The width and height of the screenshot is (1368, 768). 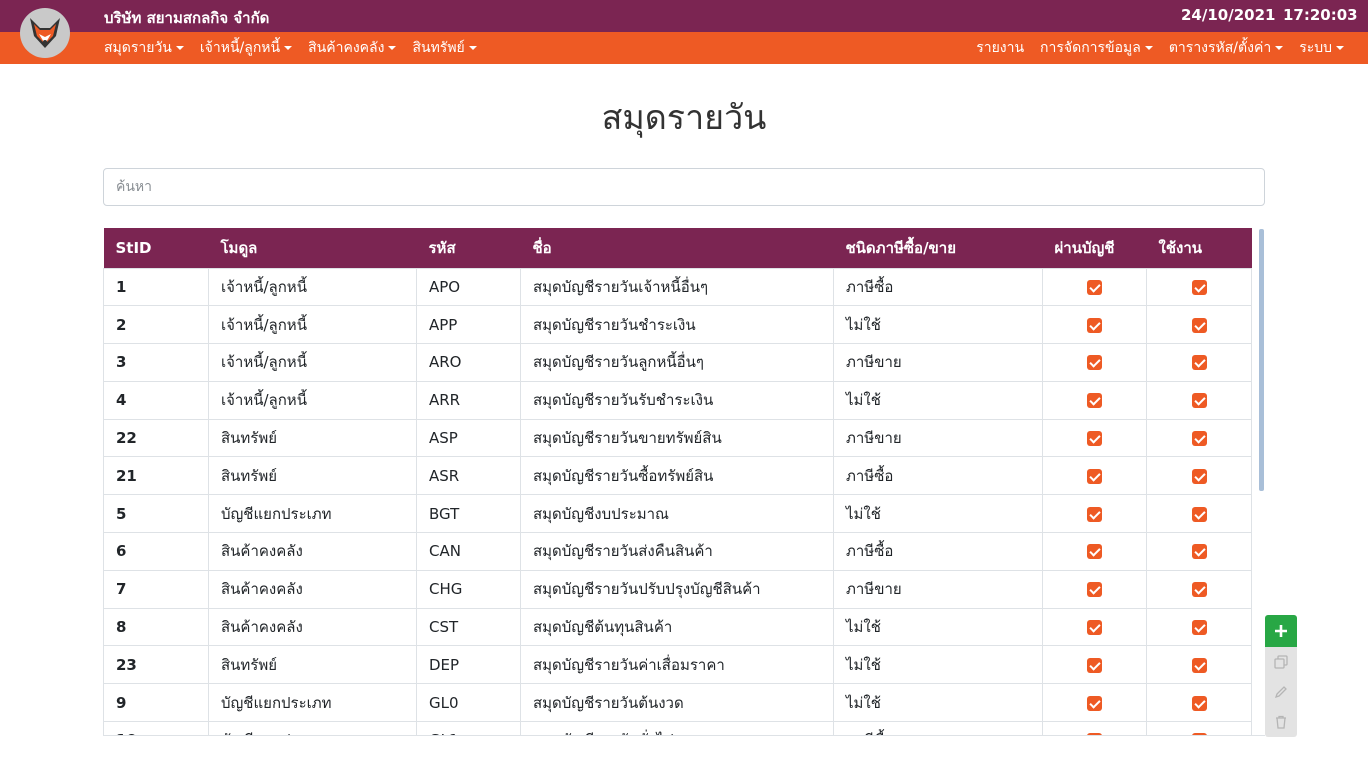 I want to click on nav-item-right-0: รายงาน, so click(x=1000, y=48).